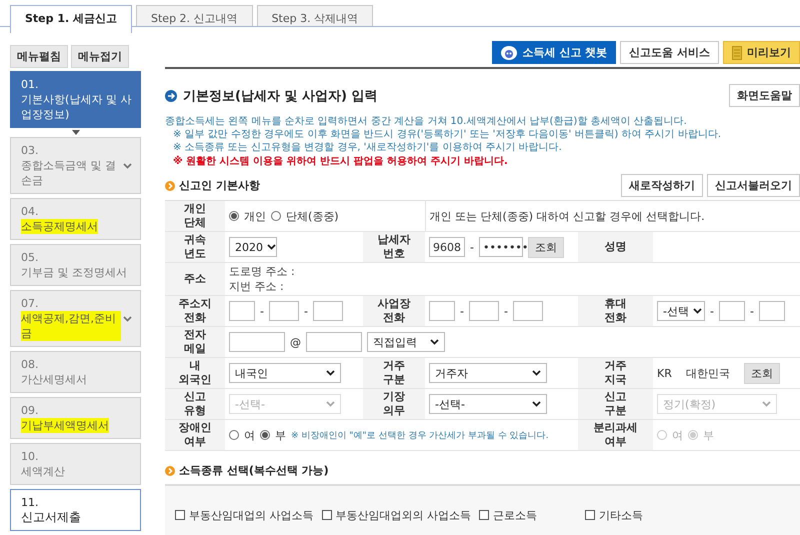 The width and height of the screenshot is (800, 535). I want to click on document-icon, so click(737, 53).